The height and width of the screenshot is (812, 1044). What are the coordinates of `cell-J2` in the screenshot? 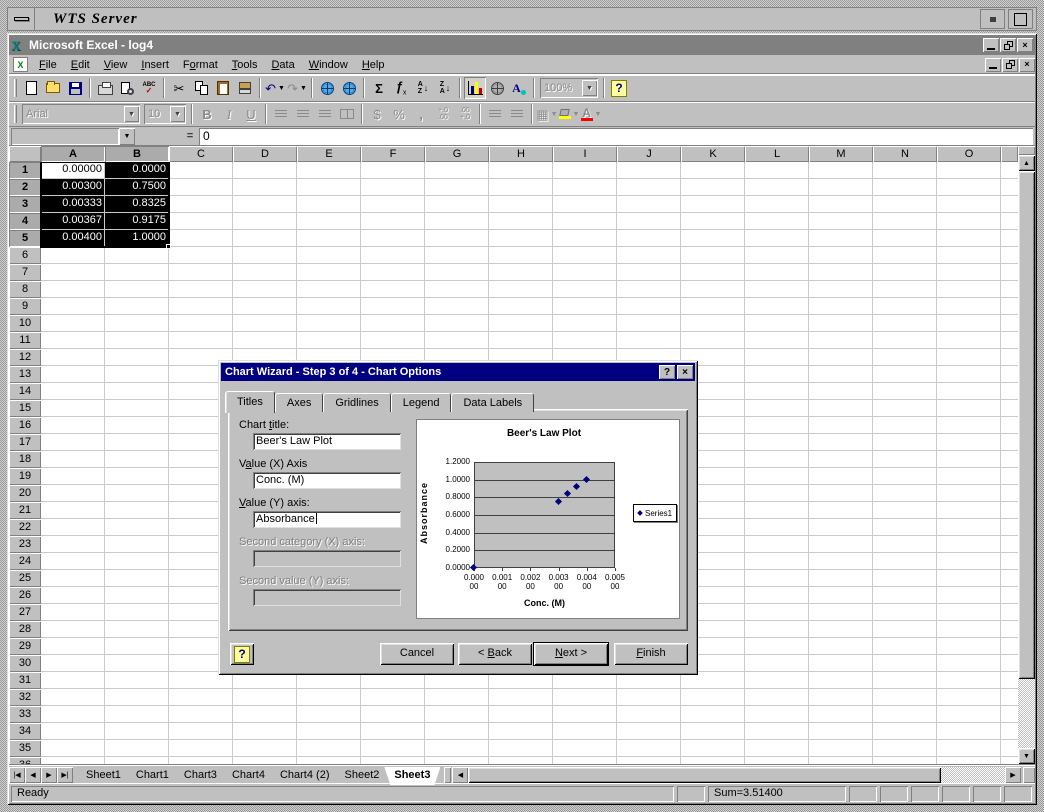 It's located at (649, 187).